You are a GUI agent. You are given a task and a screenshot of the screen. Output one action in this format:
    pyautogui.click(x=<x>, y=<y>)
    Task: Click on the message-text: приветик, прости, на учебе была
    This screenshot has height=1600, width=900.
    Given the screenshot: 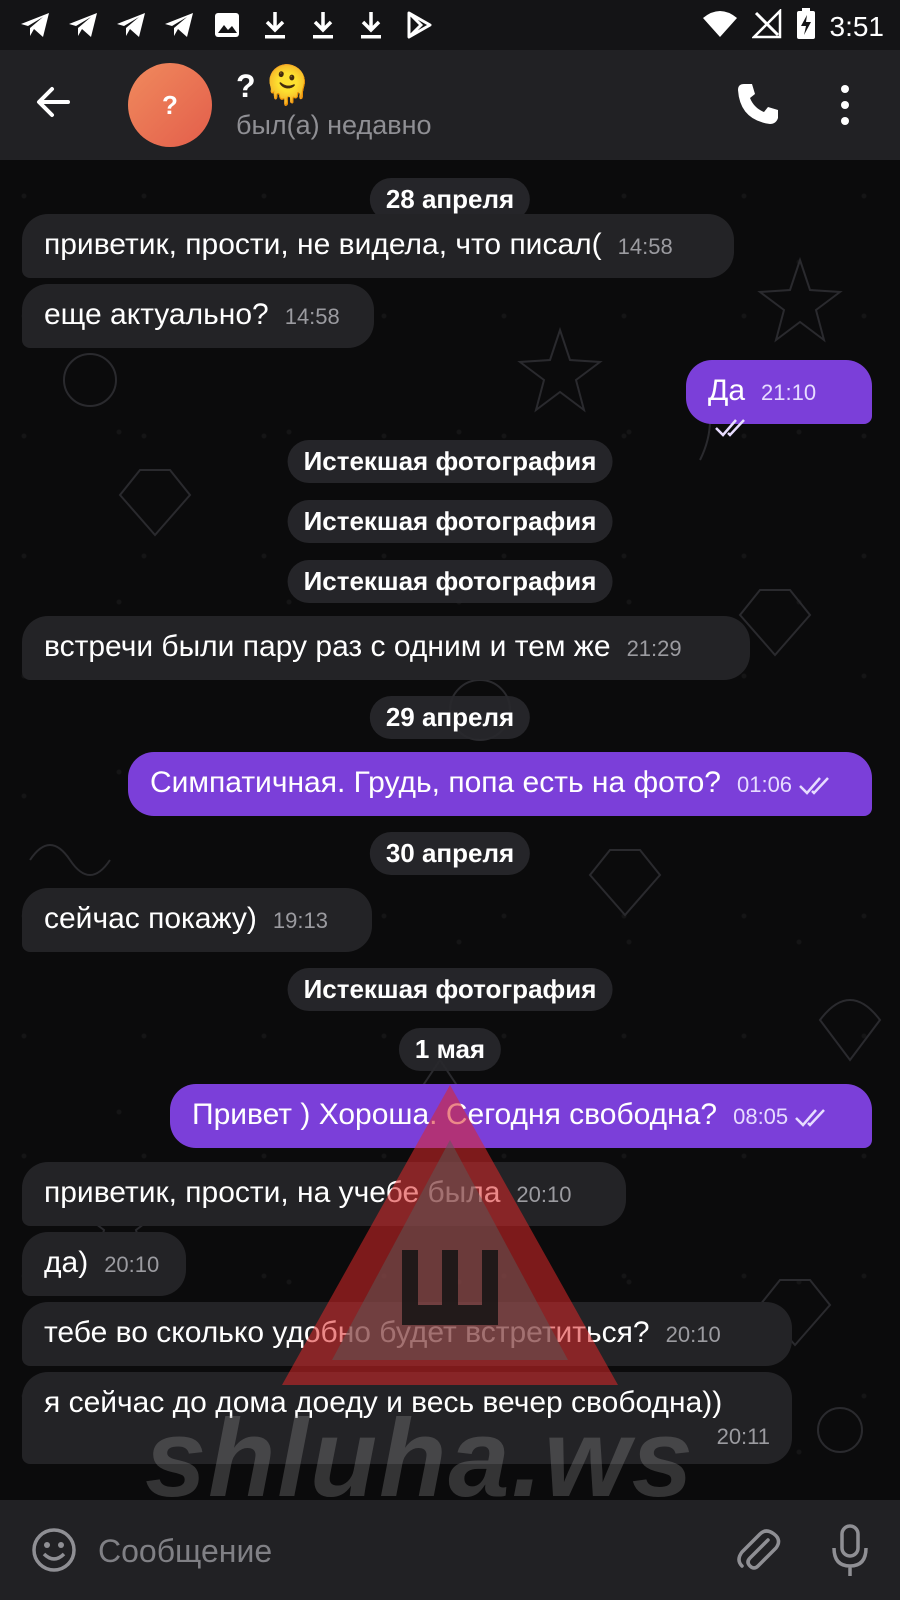 What is the action you would take?
    pyautogui.click(x=272, y=1192)
    